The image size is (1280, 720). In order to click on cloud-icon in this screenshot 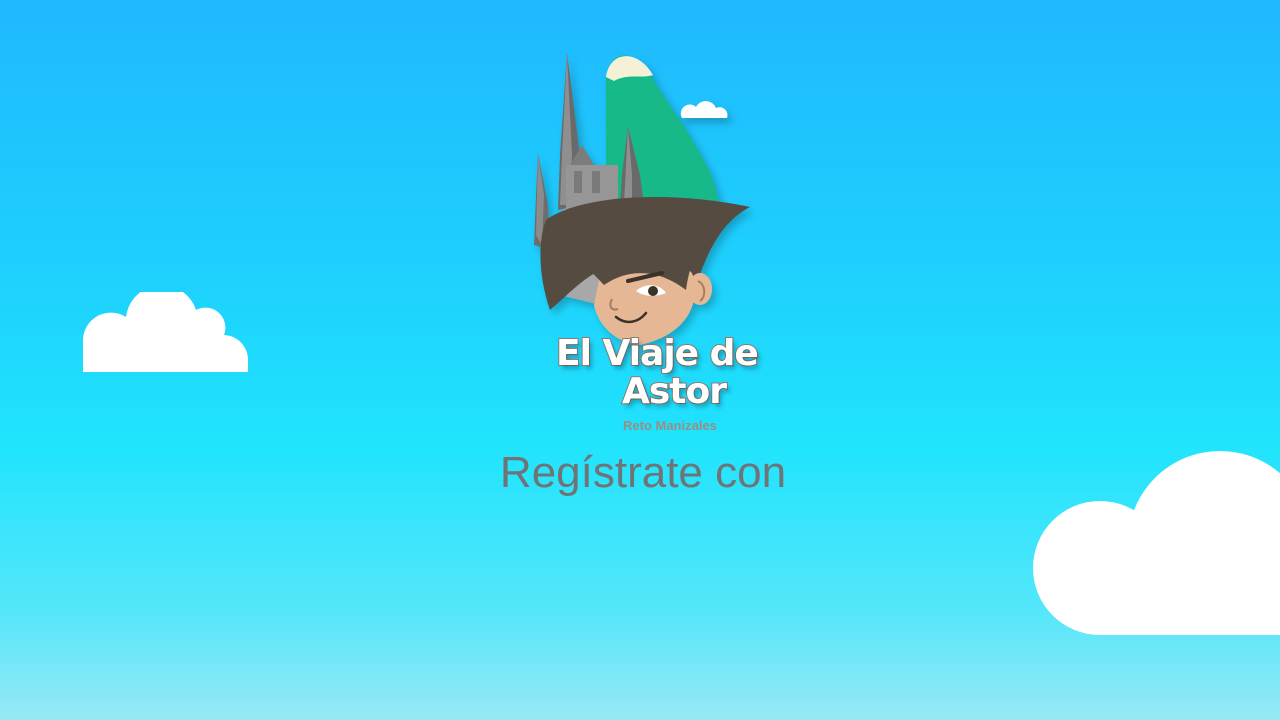, I will do `click(165, 332)`.